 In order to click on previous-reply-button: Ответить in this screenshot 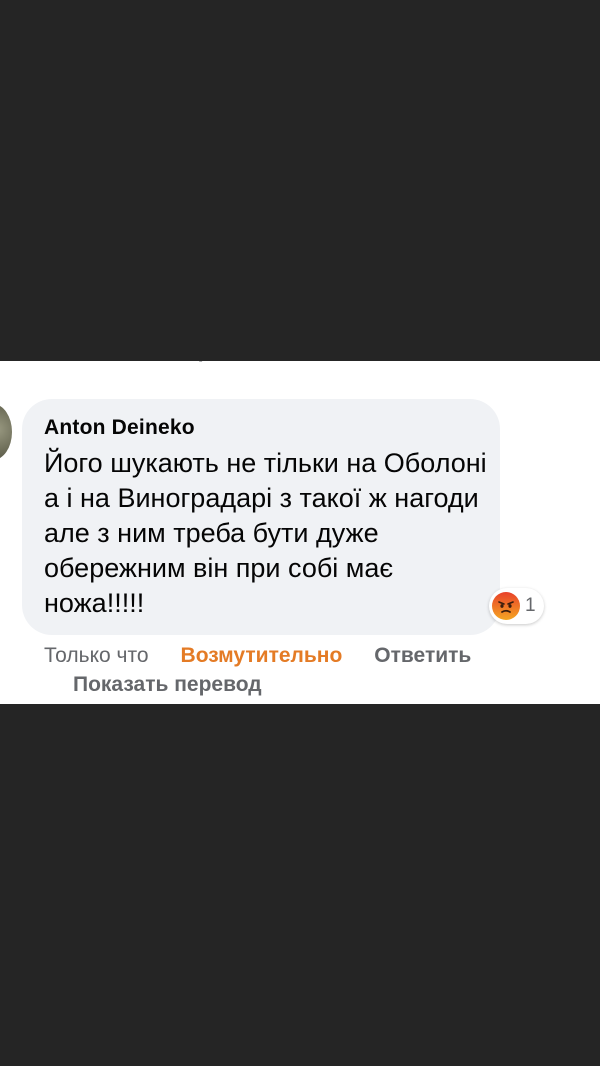, I will do `click(364, 365)`.